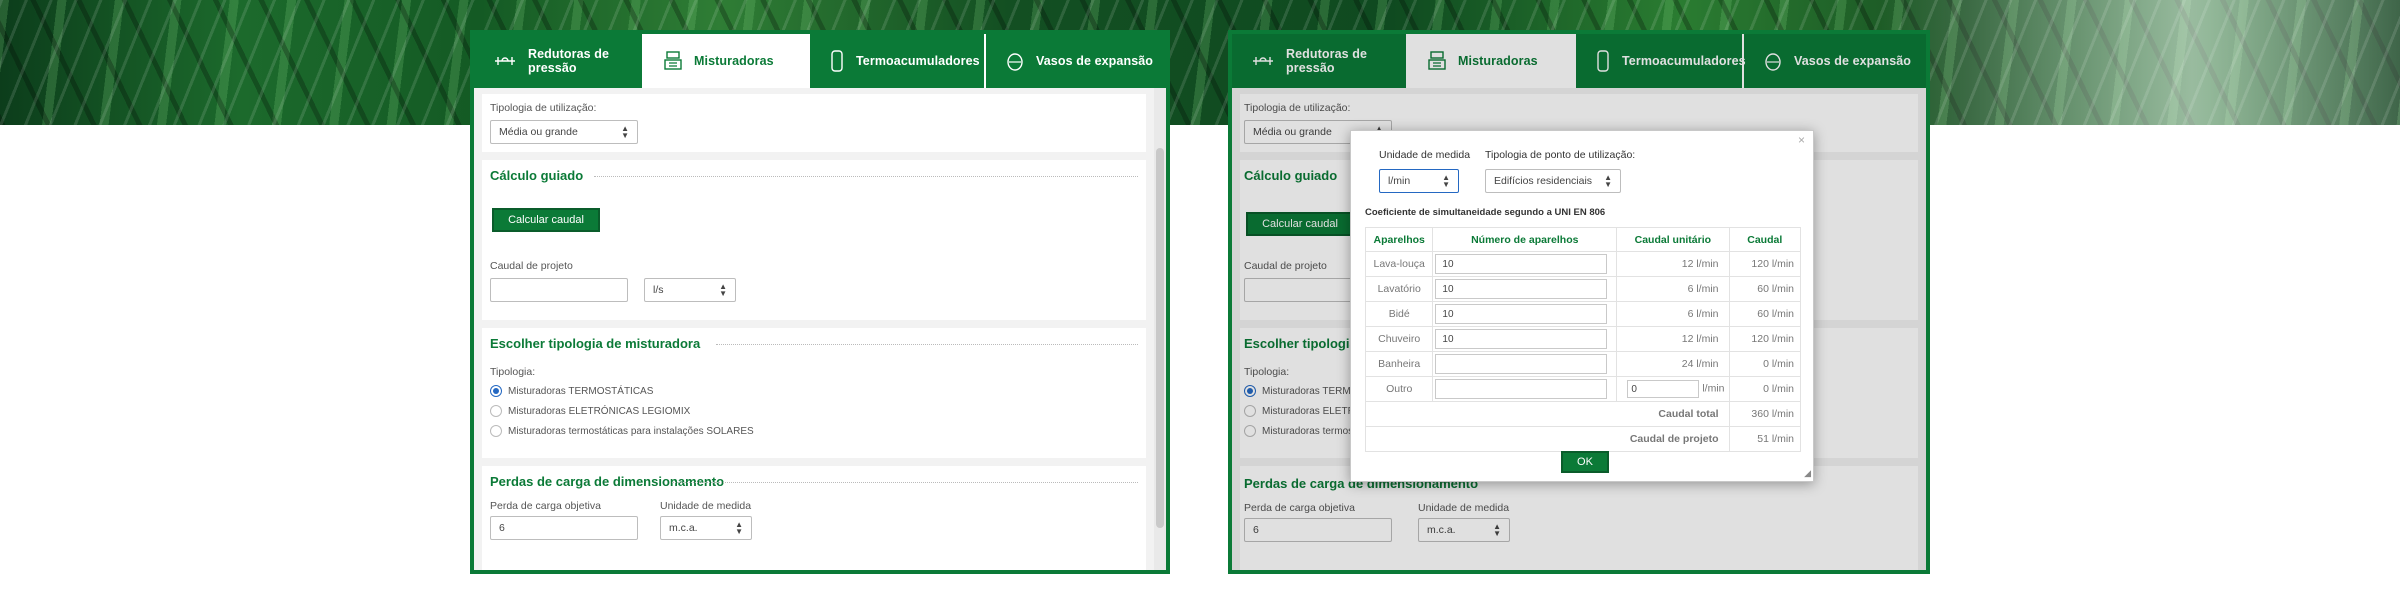 The image size is (2400, 600). I want to click on scroll-thumb, so click(1160, 338).